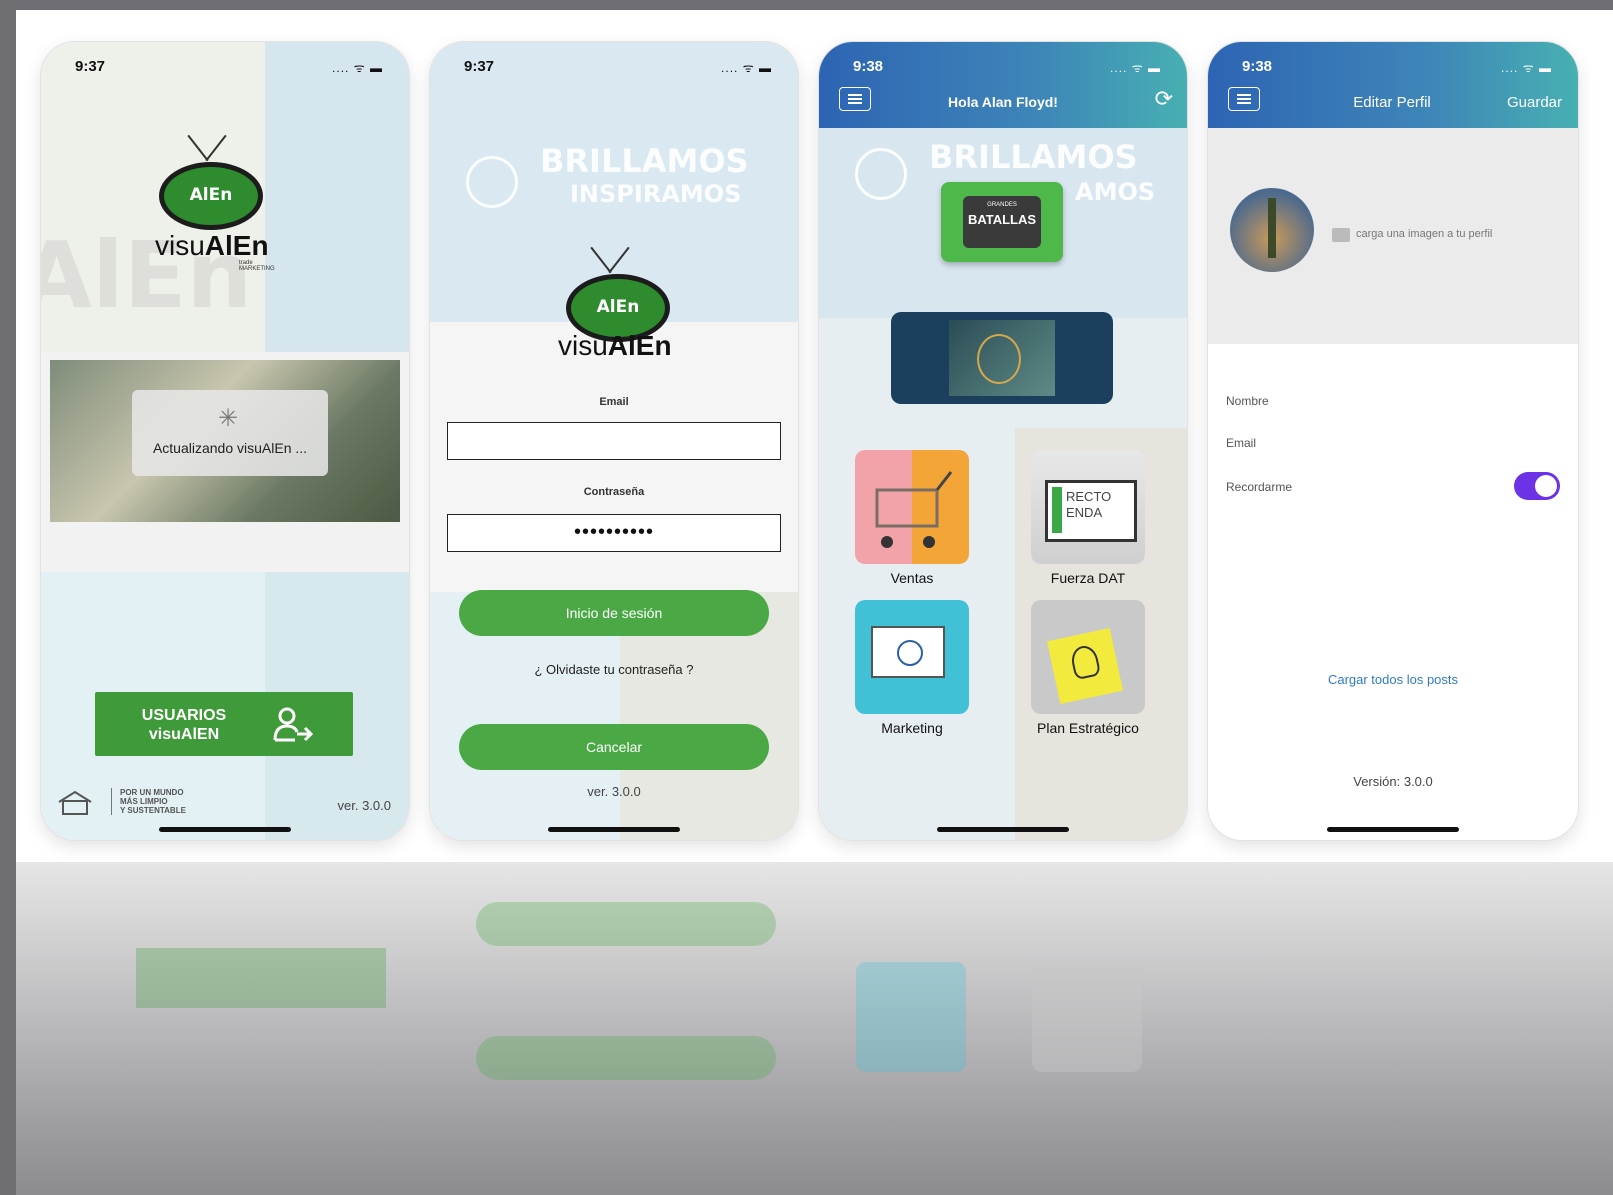 This screenshot has height=1195, width=1613. What do you see at coordinates (1057, 510) in the screenshot?
I see `dat-stripe` at bounding box center [1057, 510].